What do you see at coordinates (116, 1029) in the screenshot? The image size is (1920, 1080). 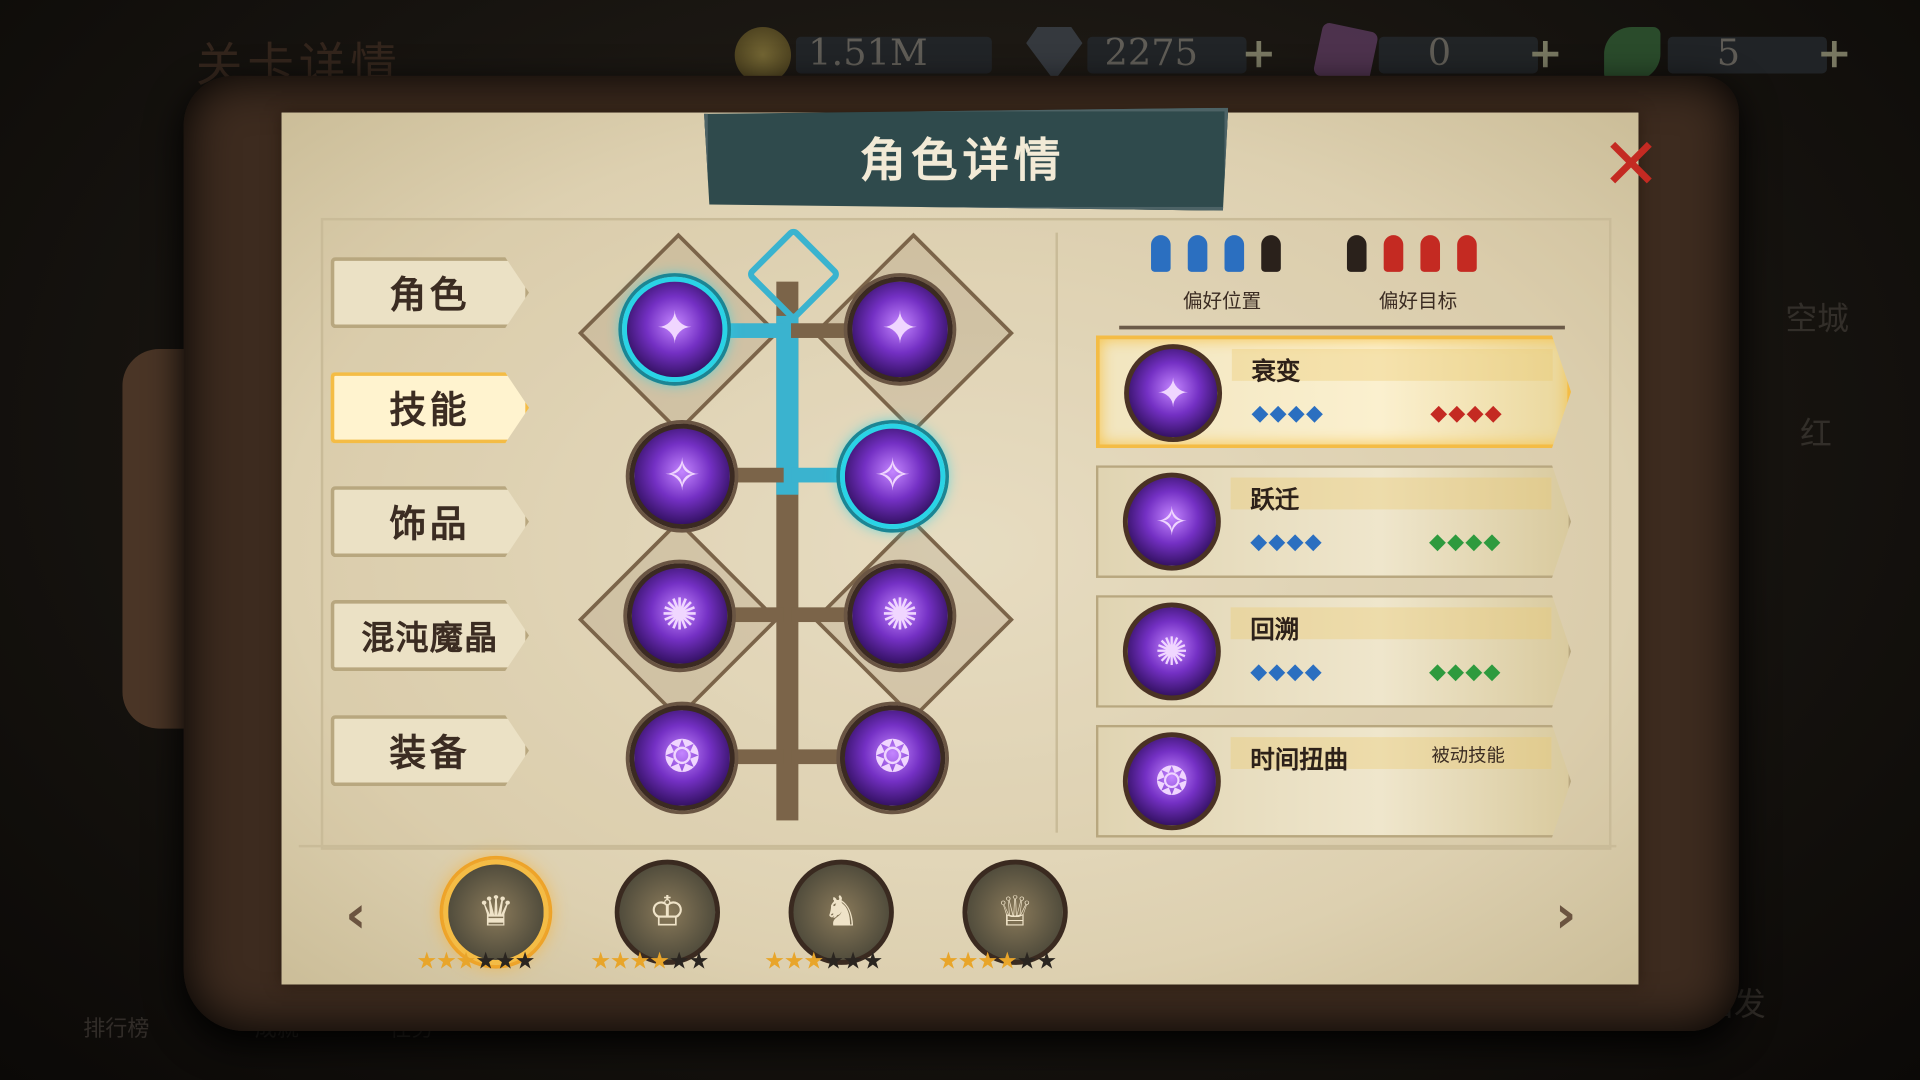 I see `leaderboard-label: 排行榜` at bounding box center [116, 1029].